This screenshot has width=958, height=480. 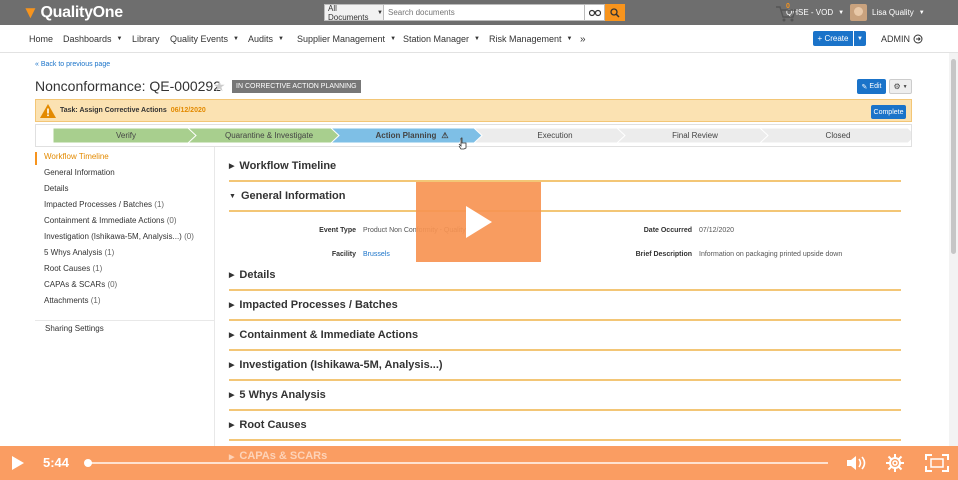 What do you see at coordinates (18, 463) in the screenshot?
I see `play-icon` at bounding box center [18, 463].